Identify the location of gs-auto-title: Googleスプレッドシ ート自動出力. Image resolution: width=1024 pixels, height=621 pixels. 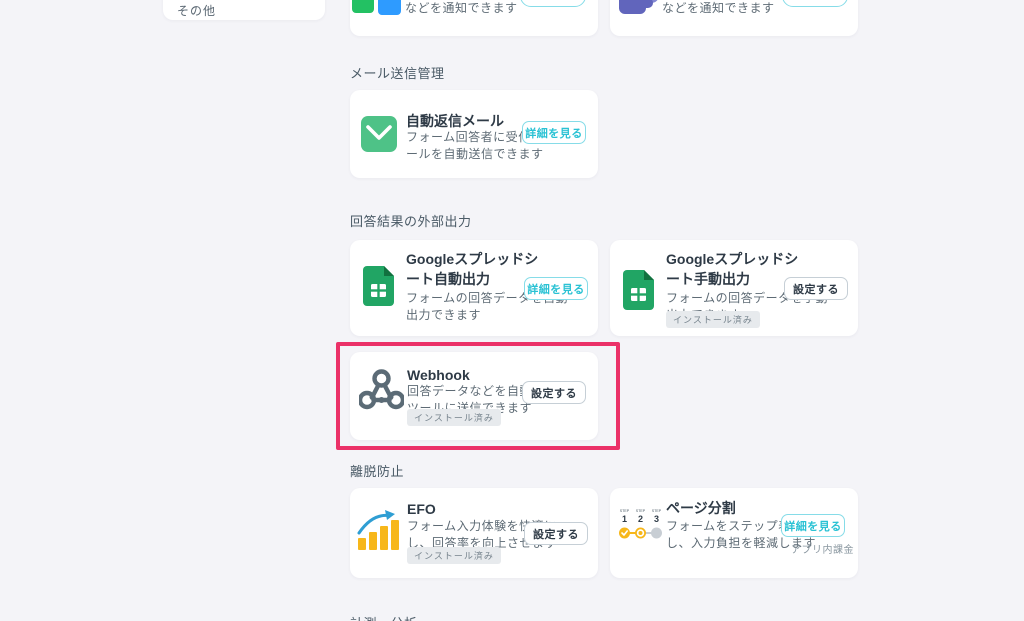
(472, 269).